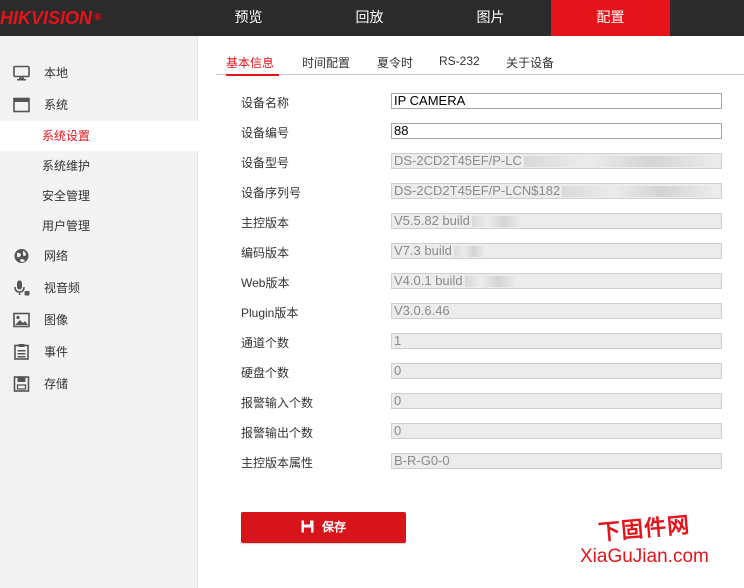 The height and width of the screenshot is (588, 744). What do you see at coordinates (265, 223) in the screenshot?
I see `firmware-version-label: 主控版本` at bounding box center [265, 223].